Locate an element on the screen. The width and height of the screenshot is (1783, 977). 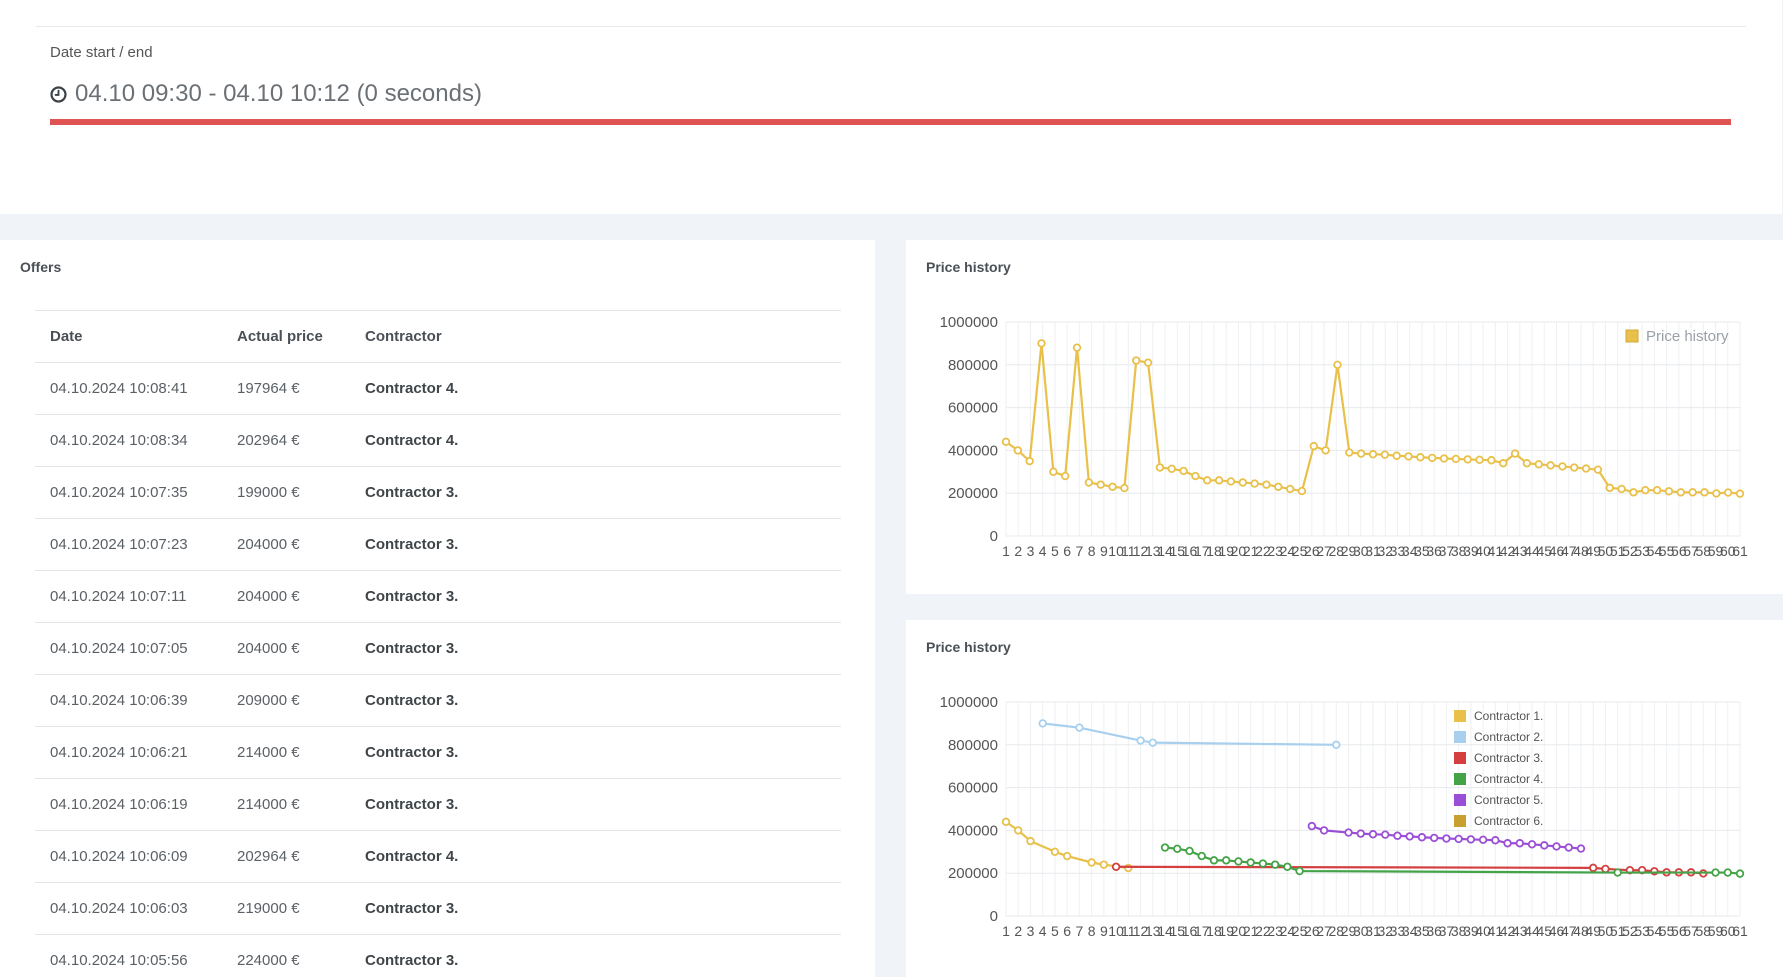
offer-row: 04.10.2024 10:05:56 224000 € Contractor 3. is located at coordinates (438, 955).